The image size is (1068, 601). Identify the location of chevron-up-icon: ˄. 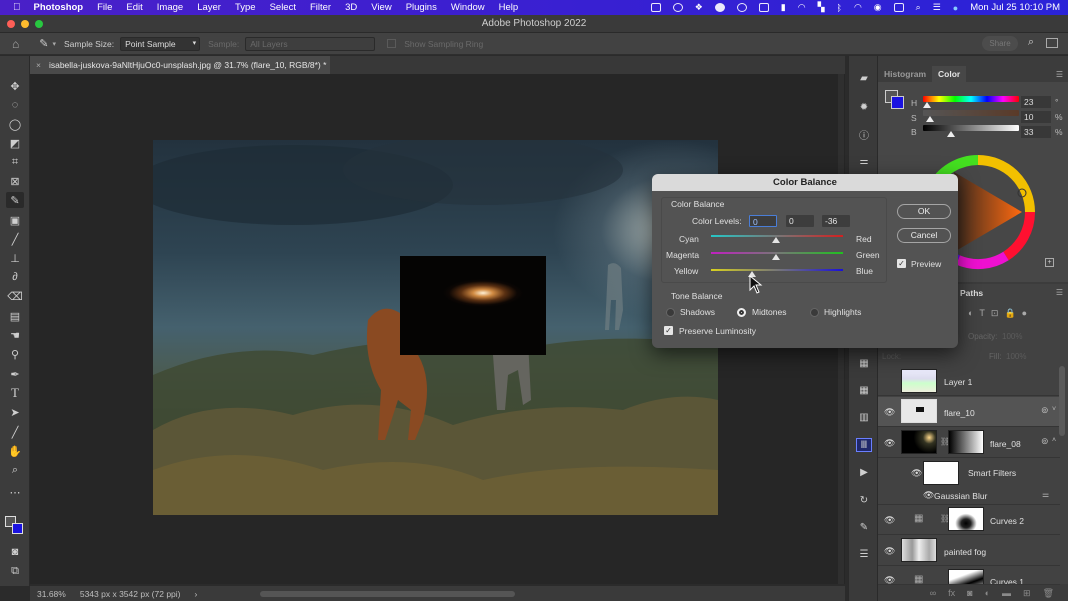
(1054, 440).